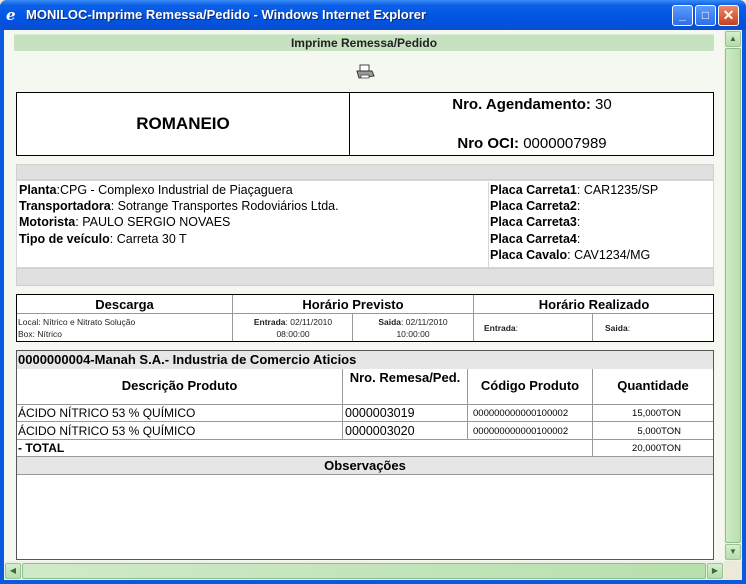 This screenshot has height=584, width=746. I want to click on entrada-time: 08:00:00, so click(293, 334).